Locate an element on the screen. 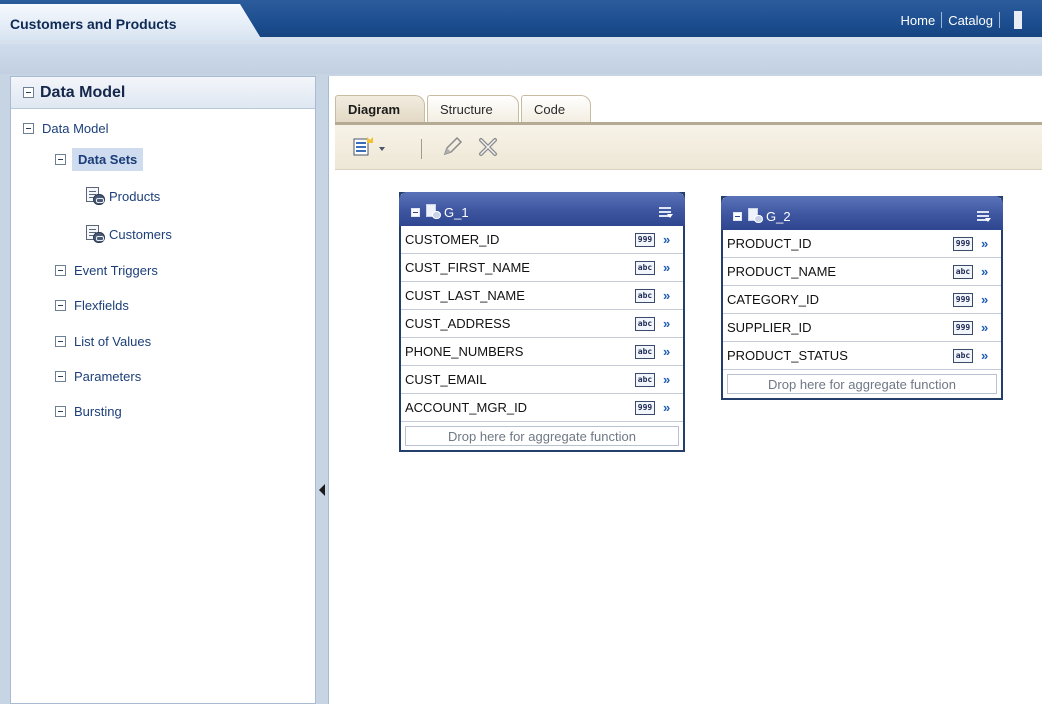  tree-item-label: Customers is located at coordinates (140, 234).